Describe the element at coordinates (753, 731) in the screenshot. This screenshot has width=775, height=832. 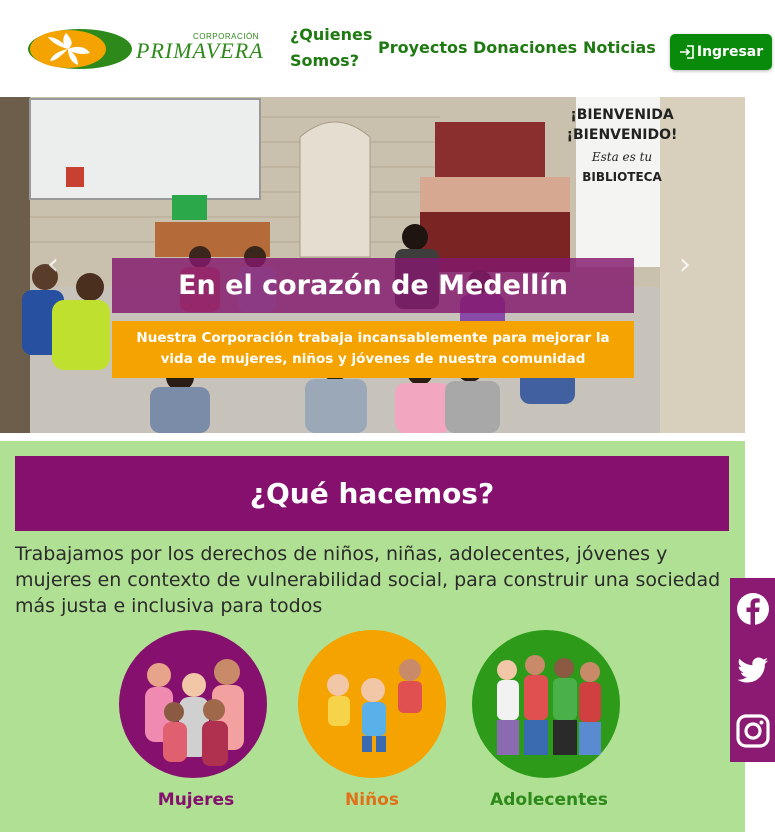
I see `instagram-icon` at that location.